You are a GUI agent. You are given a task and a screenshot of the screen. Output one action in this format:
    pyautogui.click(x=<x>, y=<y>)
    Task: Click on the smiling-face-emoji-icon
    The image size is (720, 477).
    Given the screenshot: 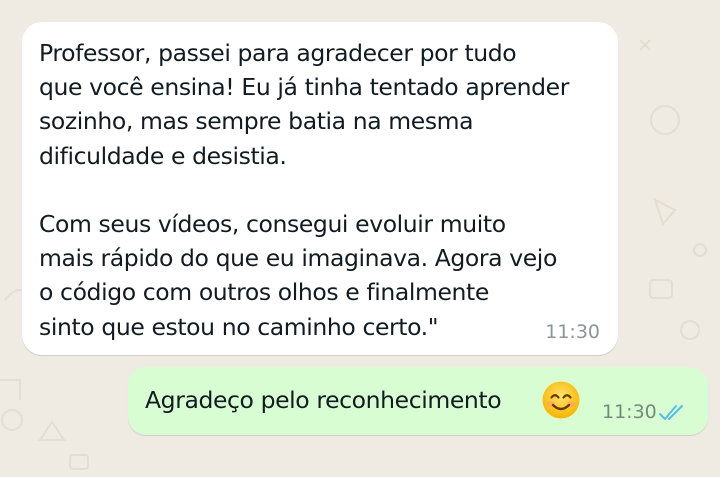 What is the action you would take?
    pyautogui.click(x=561, y=400)
    